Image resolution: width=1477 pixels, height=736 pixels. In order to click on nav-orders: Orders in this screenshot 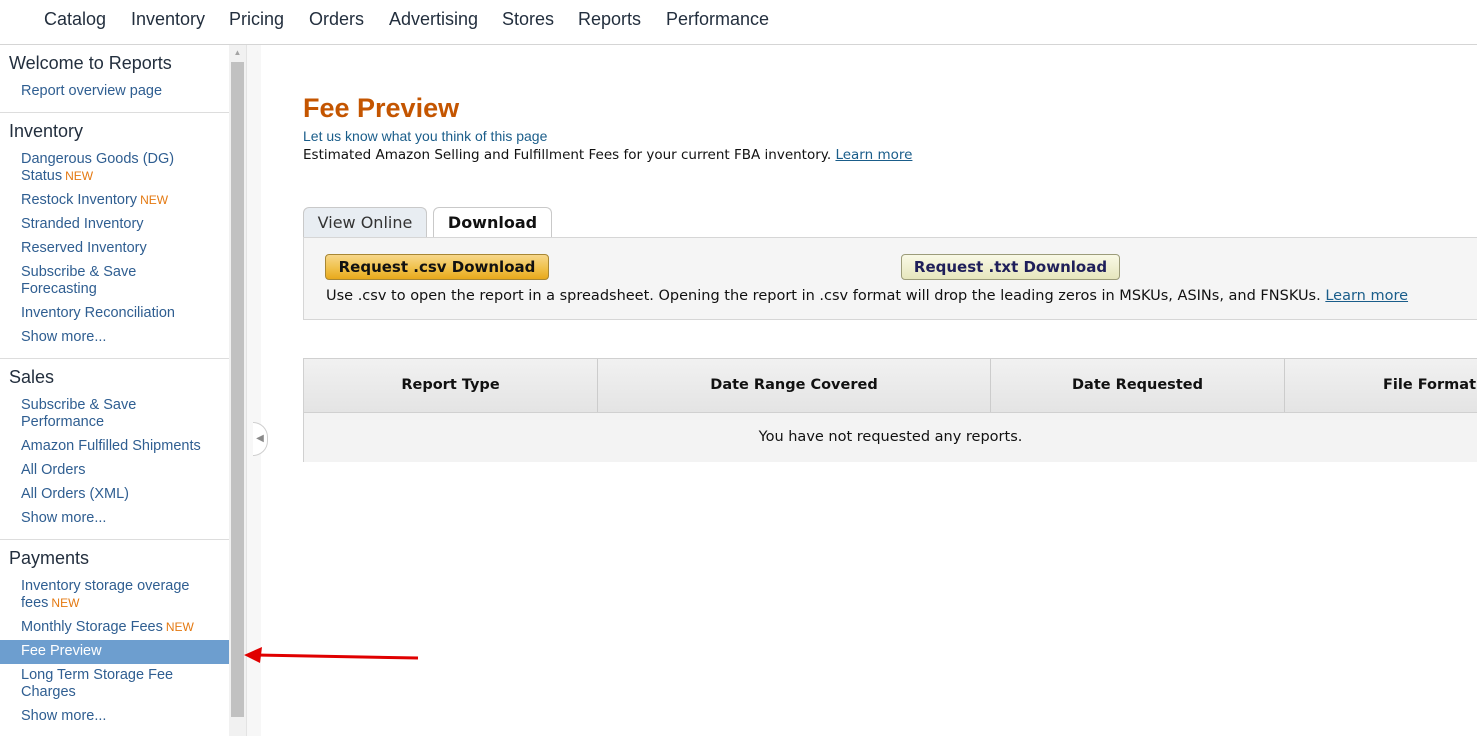, I will do `click(336, 19)`.